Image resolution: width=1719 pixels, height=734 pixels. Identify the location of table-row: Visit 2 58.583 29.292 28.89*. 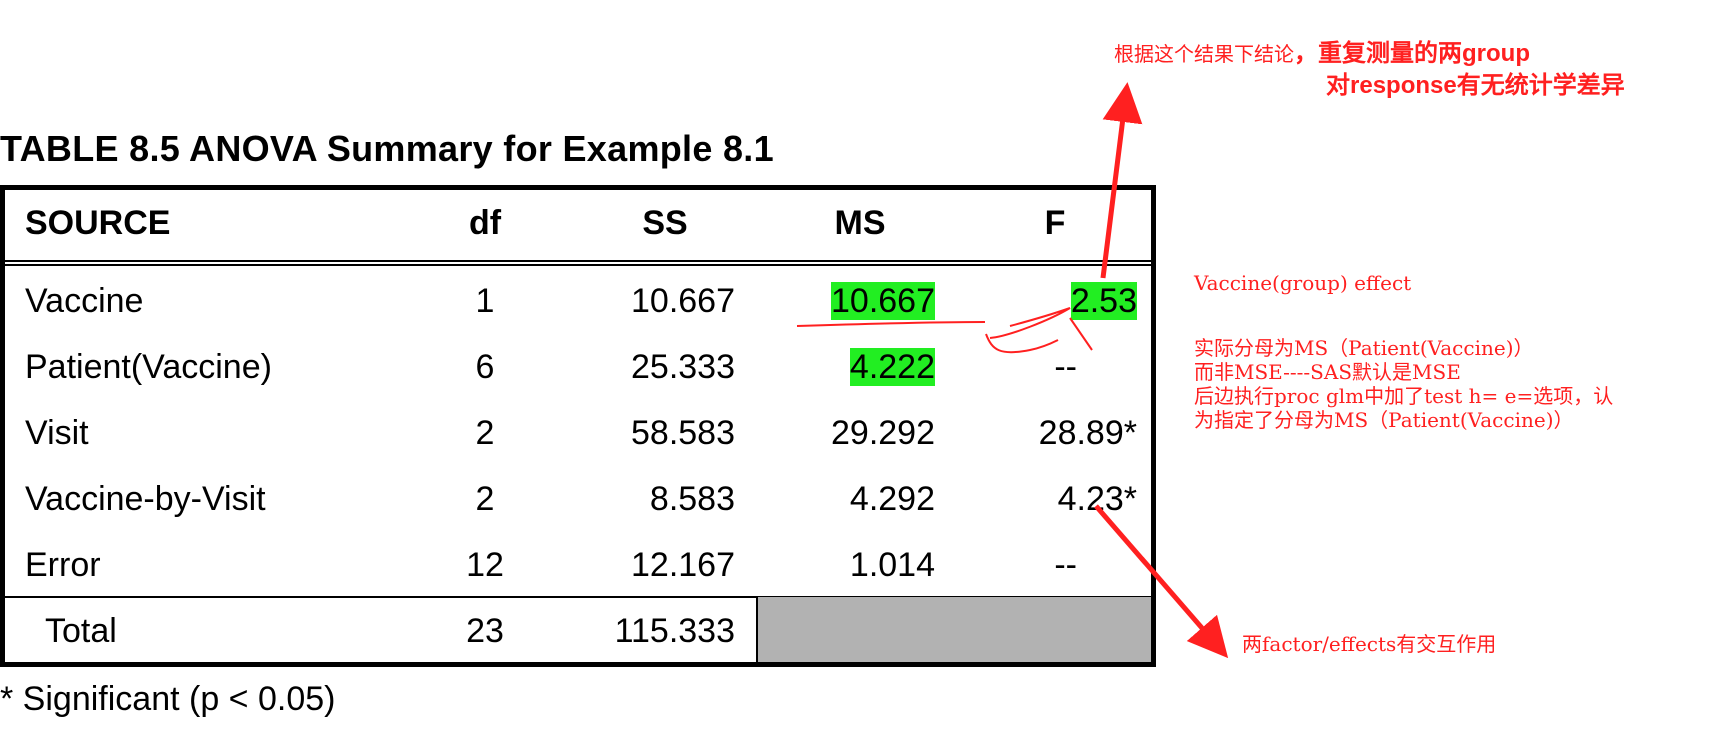
(578, 433).